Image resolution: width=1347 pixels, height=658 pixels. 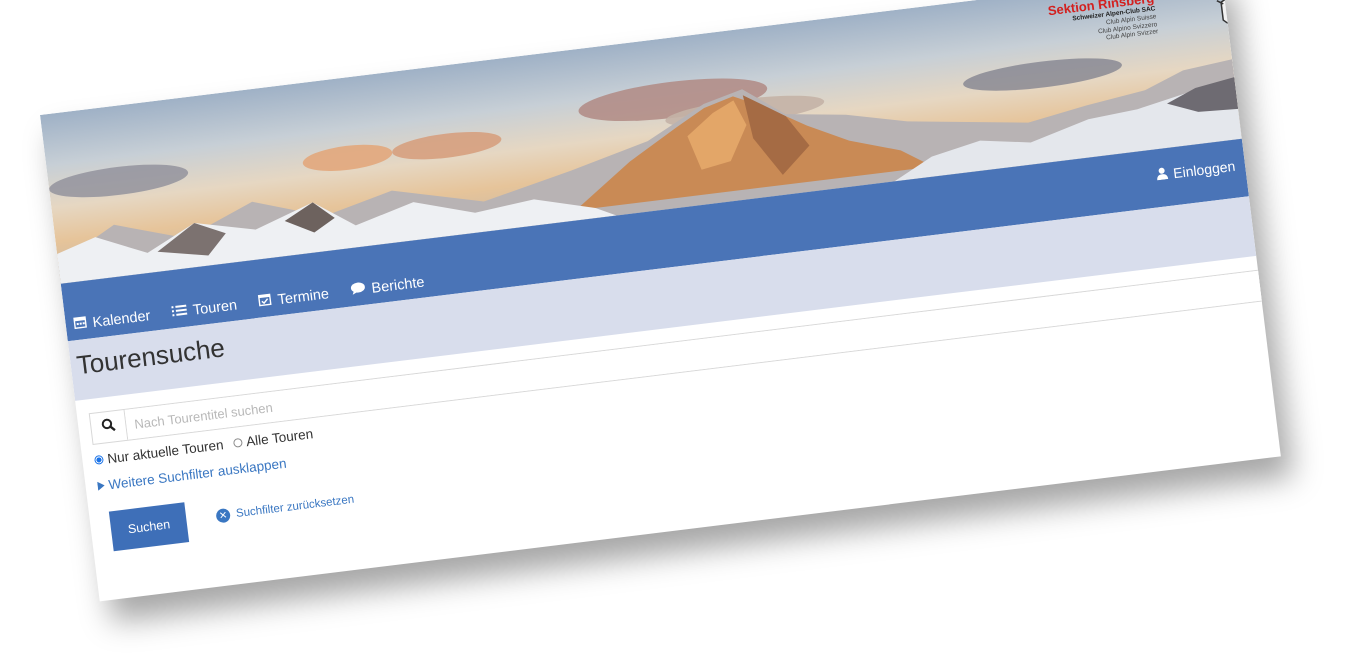 I want to click on calendar-check-icon, so click(x=265, y=301).